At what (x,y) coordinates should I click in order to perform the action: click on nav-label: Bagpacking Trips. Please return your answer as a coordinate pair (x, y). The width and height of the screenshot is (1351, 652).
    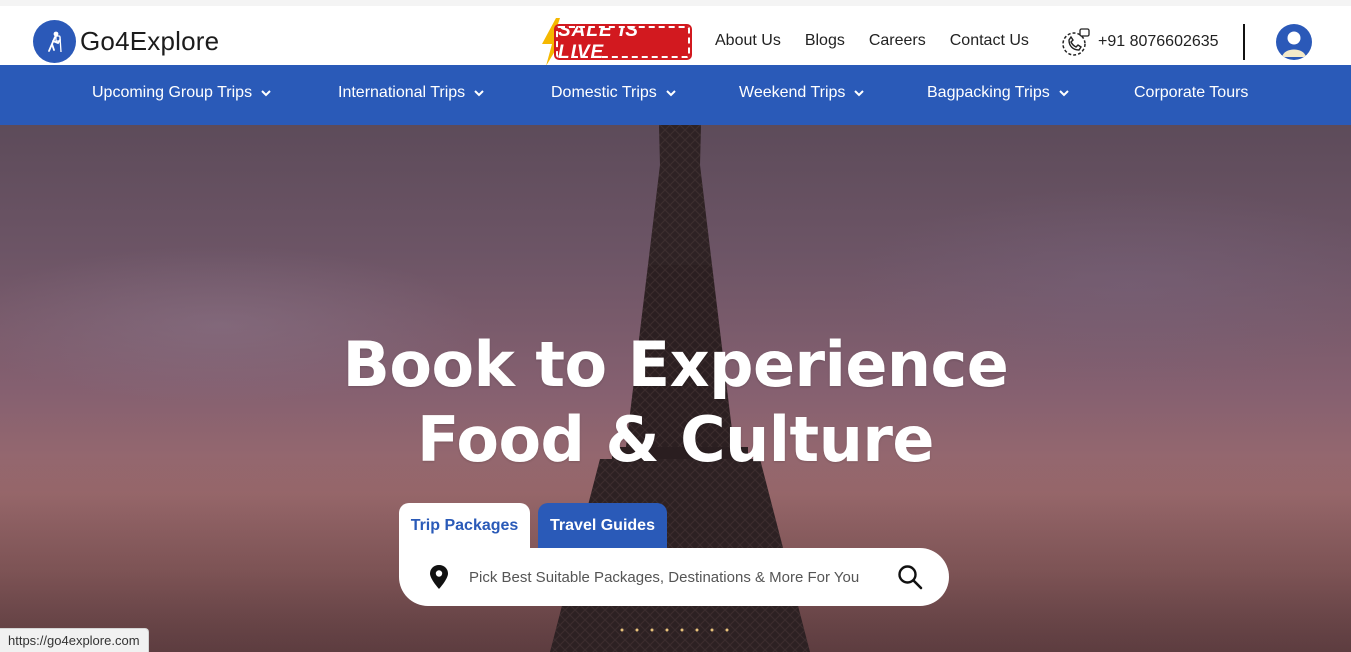
    Looking at the image, I should click on (988, 92).